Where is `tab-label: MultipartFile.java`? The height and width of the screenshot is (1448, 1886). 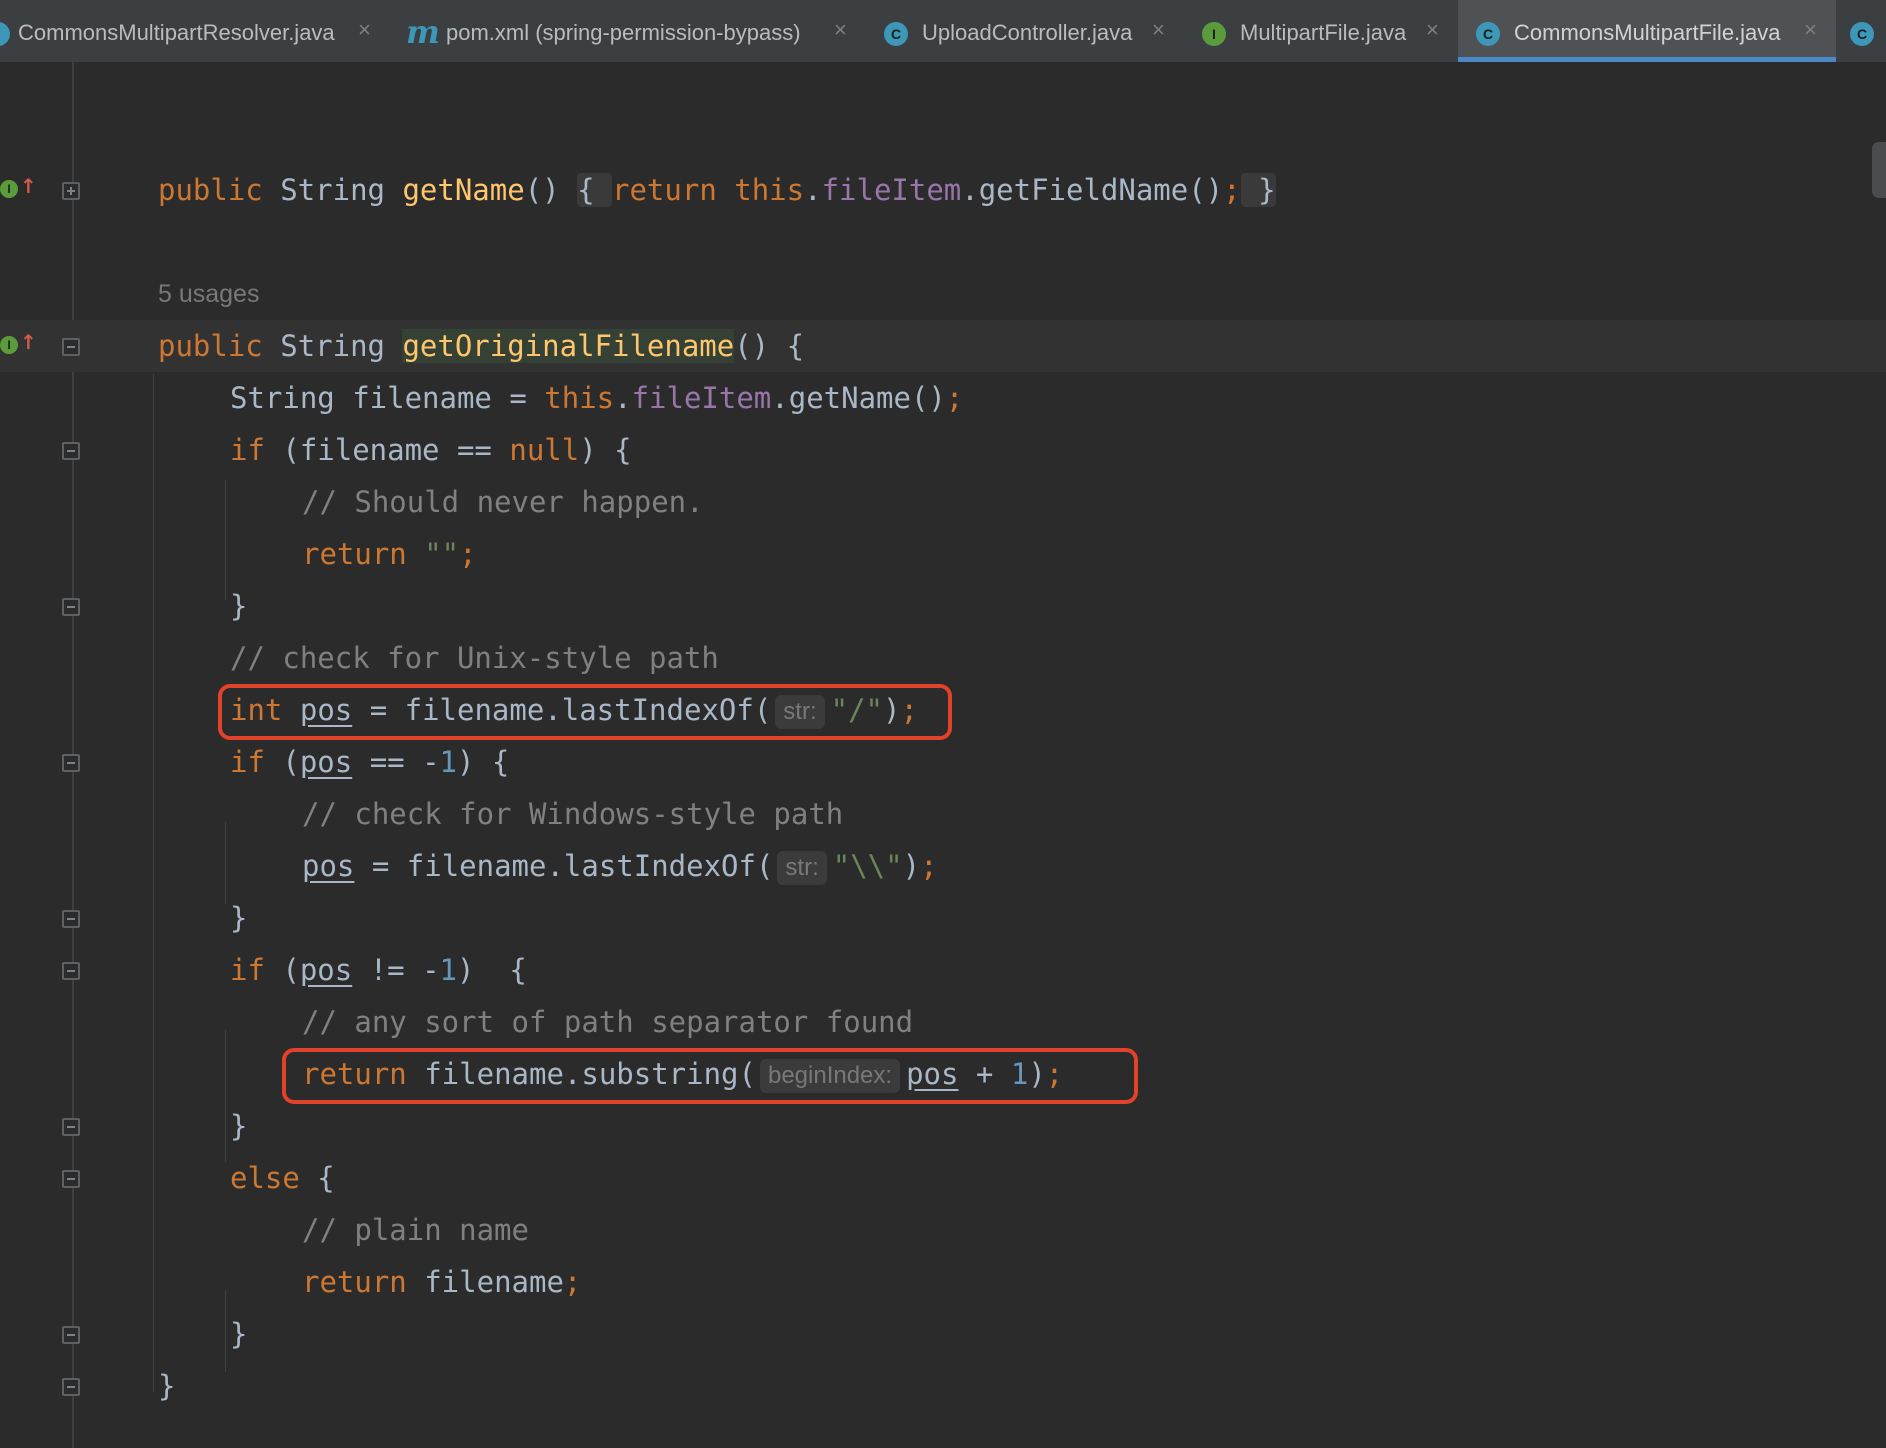
tab-label: MultipartFile.java is located at coordinates (1323, 32).